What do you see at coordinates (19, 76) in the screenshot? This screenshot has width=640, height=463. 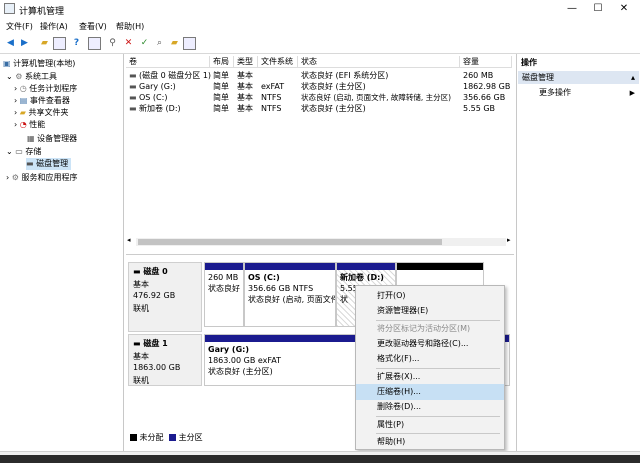 I see `tools-icon: ⚙` at bounding box center [19, 76].